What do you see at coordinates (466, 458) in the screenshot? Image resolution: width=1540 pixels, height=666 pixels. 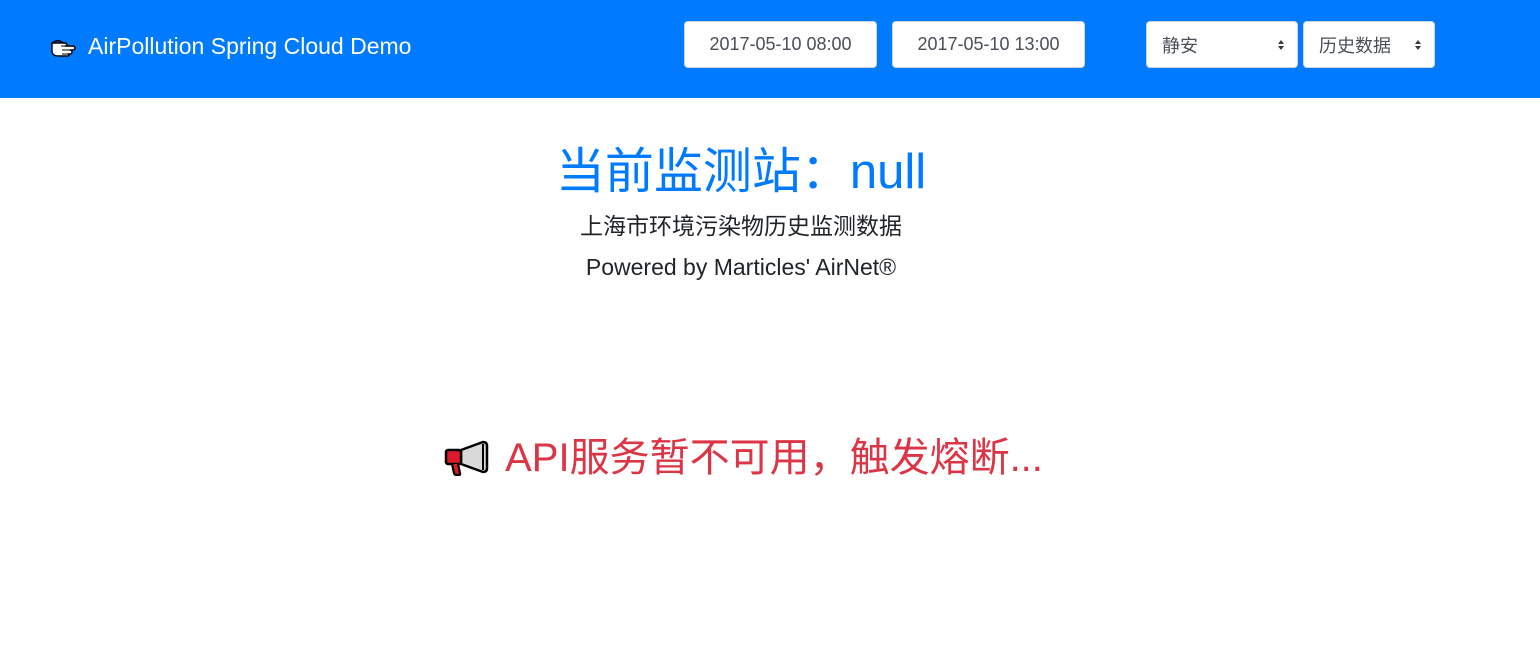 I see `megaphone-icon` at bounding box center [466, 458].